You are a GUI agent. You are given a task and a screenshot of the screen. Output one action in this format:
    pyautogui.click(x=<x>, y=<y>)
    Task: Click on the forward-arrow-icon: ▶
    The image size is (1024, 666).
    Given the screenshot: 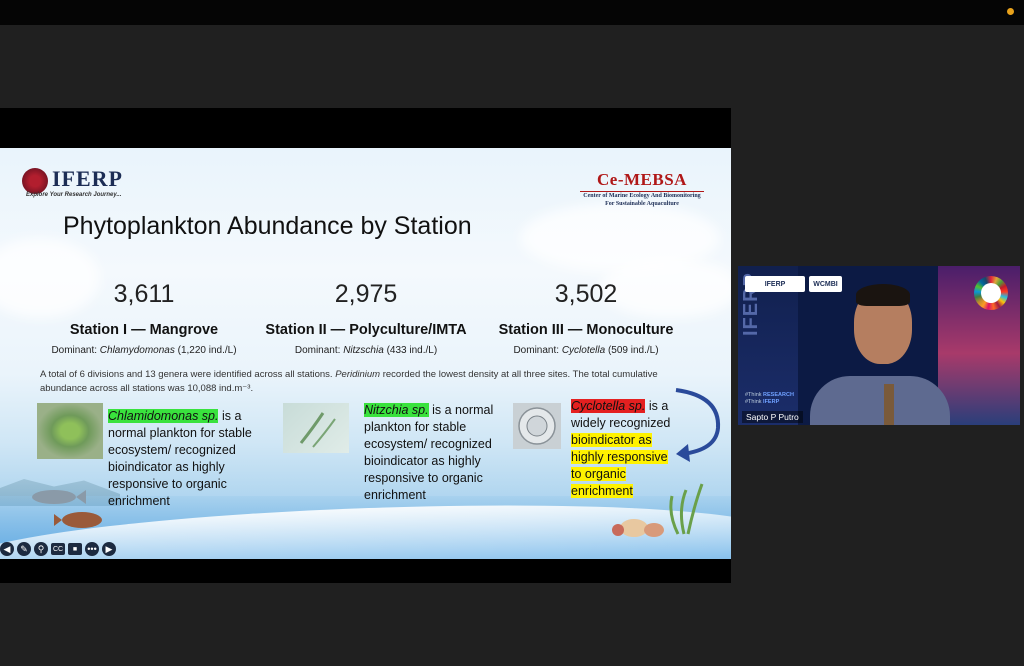 What is the action you would take?
    pyautogui.click(x=109, y=549)
    